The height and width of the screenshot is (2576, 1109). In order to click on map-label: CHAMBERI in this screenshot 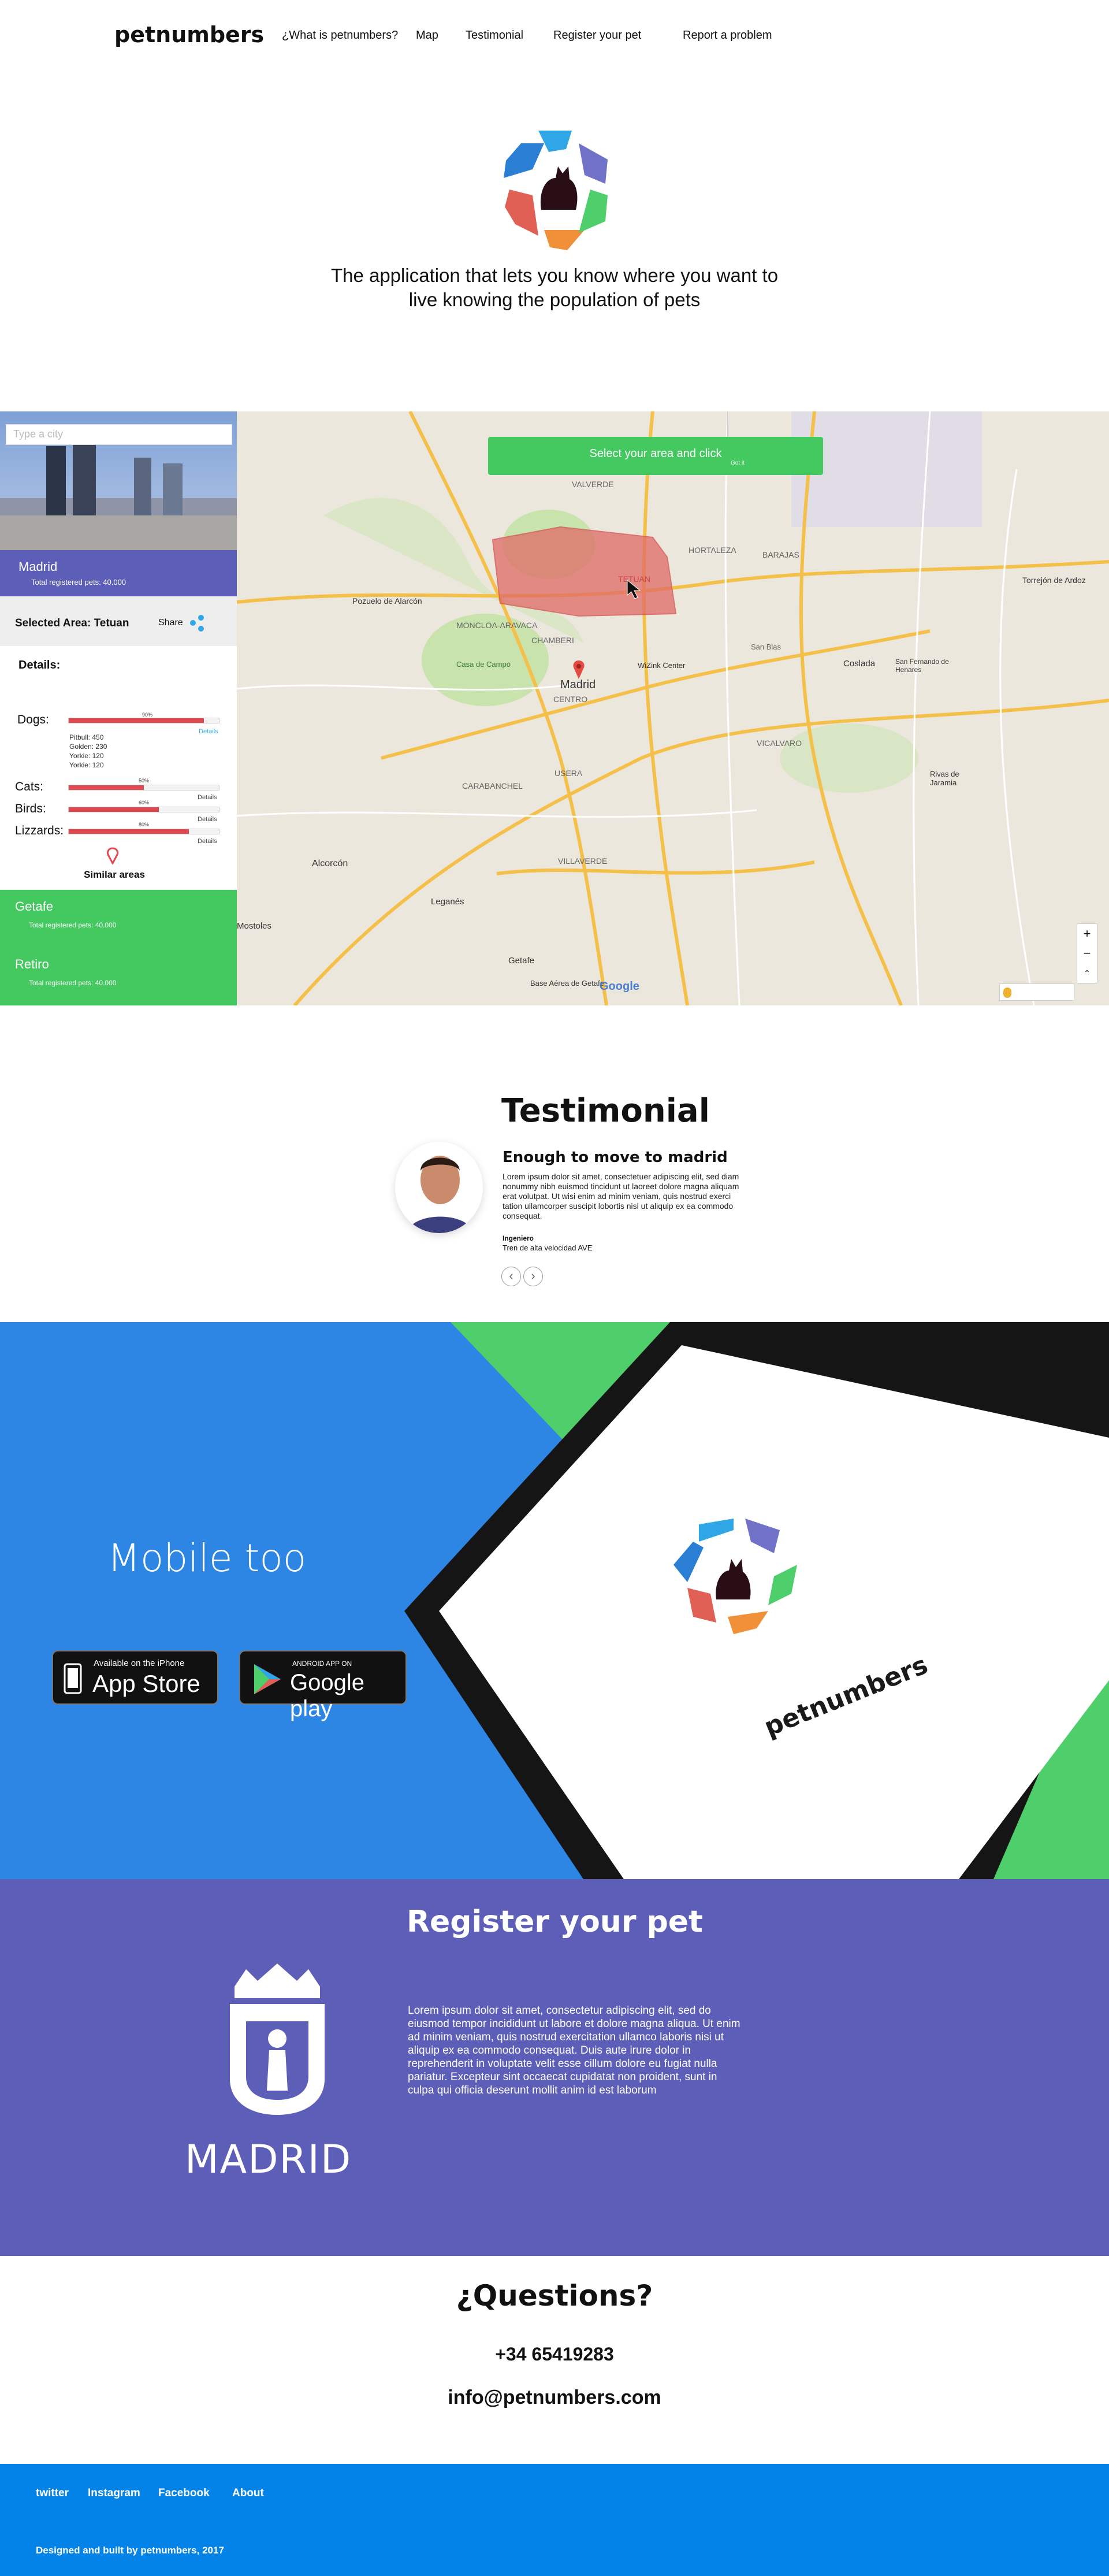, I will do `click(552, 641)`.